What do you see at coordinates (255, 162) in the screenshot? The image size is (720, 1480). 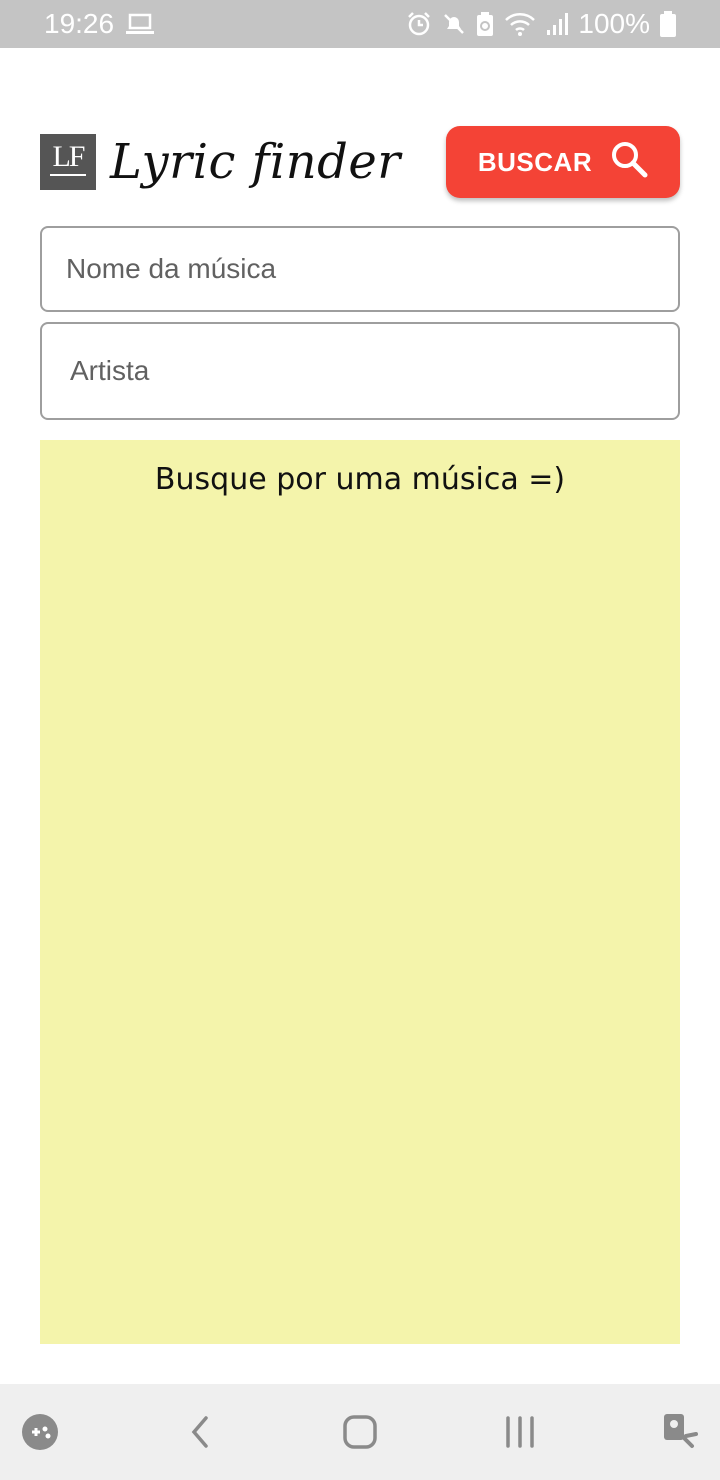 I see `app-title: Lyric finder` at bounding box center [255, 162].